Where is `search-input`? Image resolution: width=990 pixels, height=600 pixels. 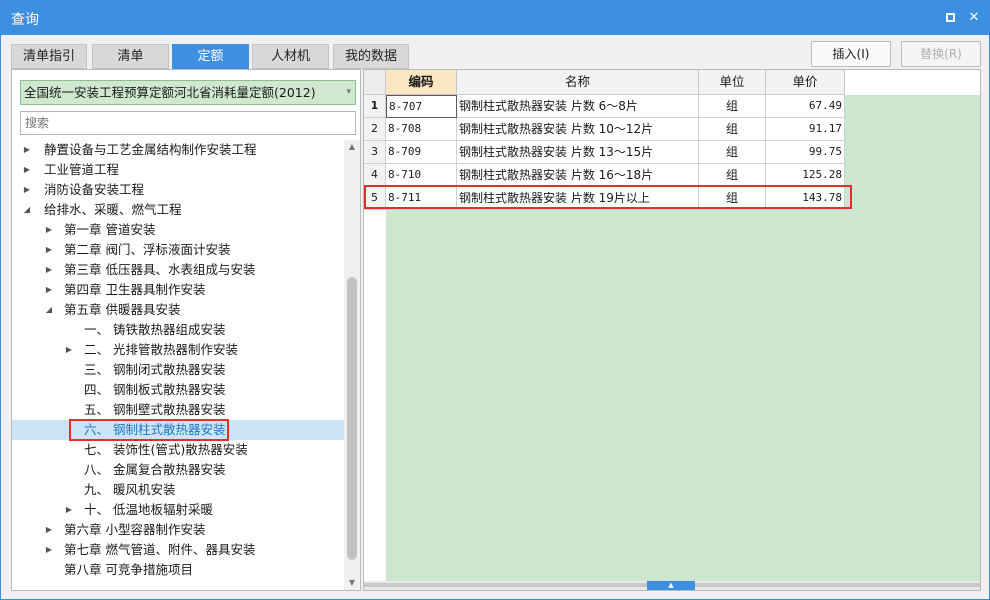 search-input is located at coordinates (188, 123).